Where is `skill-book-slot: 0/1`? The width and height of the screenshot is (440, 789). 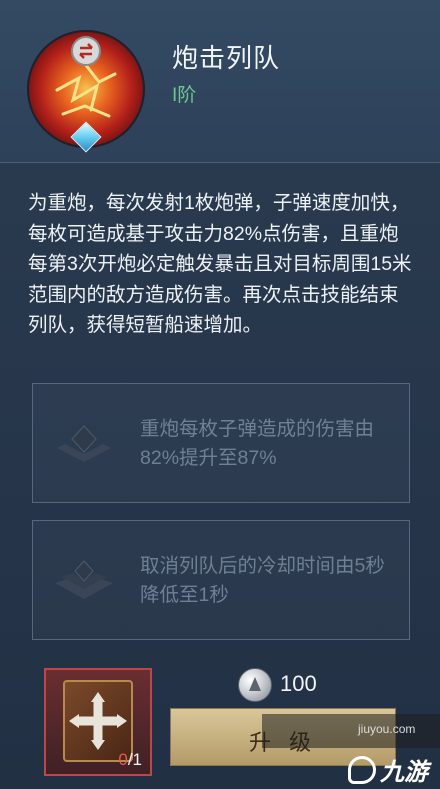
skill-book-slot: 0/1 is located at coordinates (98, 722).